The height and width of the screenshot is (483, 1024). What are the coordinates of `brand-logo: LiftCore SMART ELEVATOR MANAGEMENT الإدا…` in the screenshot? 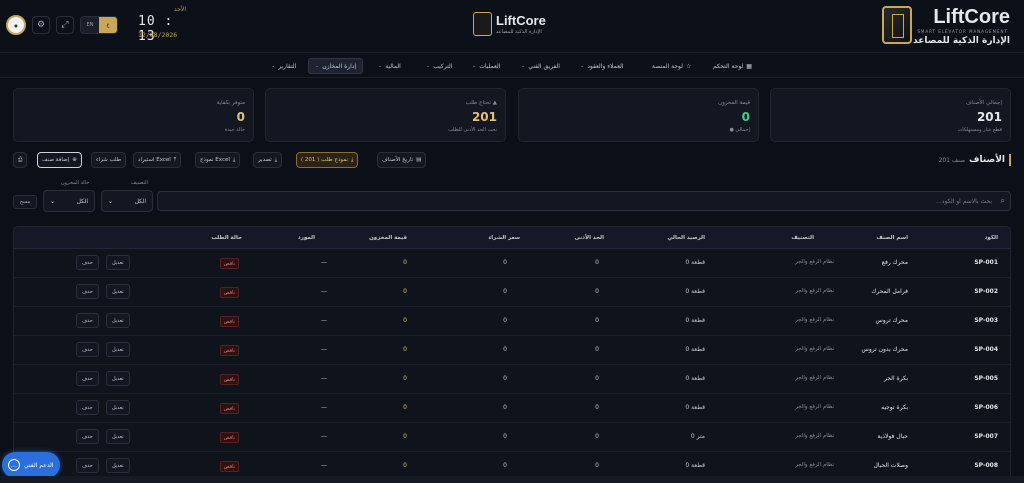 It's located at (945, 26).